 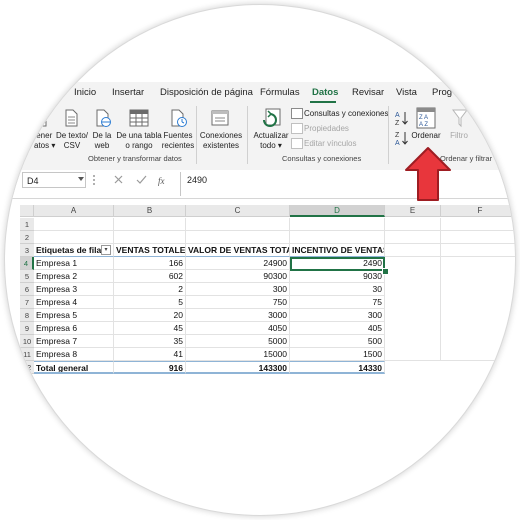 I want to click on row-header-6: 6, so click(x=27, y=289).